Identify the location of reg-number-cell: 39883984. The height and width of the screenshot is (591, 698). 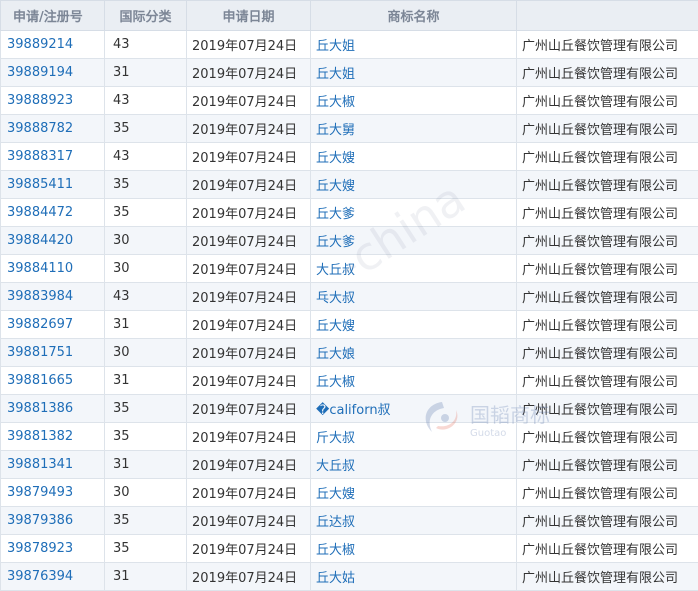
(52, 296).